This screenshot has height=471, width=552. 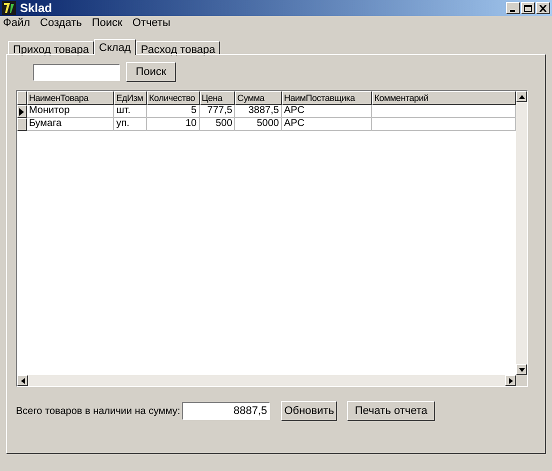 I want to click on total-label: Всего товаров в наличии на сумму:, so click(x=98, y=411).